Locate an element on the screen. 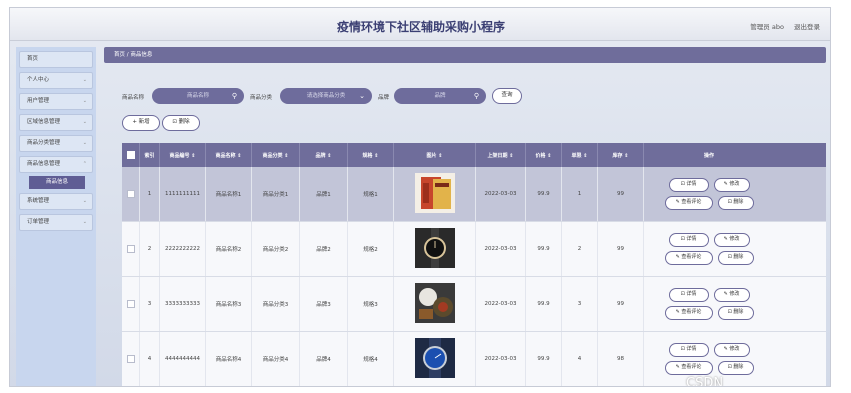  cell-spec: 规格1 is located at coordinates (371, 194).